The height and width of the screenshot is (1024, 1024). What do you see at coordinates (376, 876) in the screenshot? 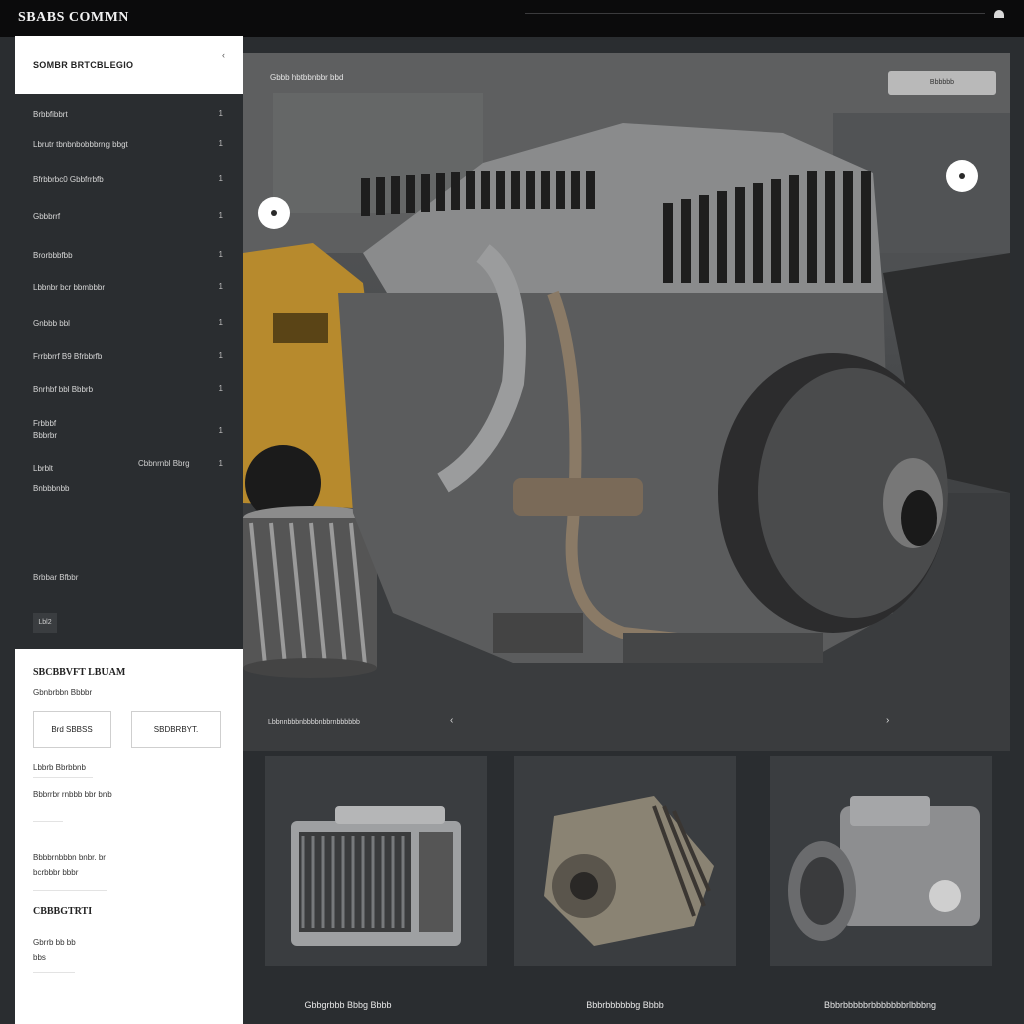
I see `radiator-image` at bounding box center [376, 876].